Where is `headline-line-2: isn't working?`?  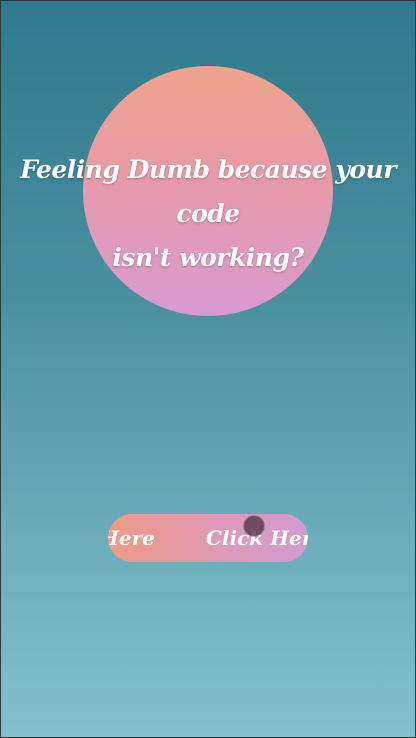 headline-line-2: isn't working? is located at coordinates (208, 257).